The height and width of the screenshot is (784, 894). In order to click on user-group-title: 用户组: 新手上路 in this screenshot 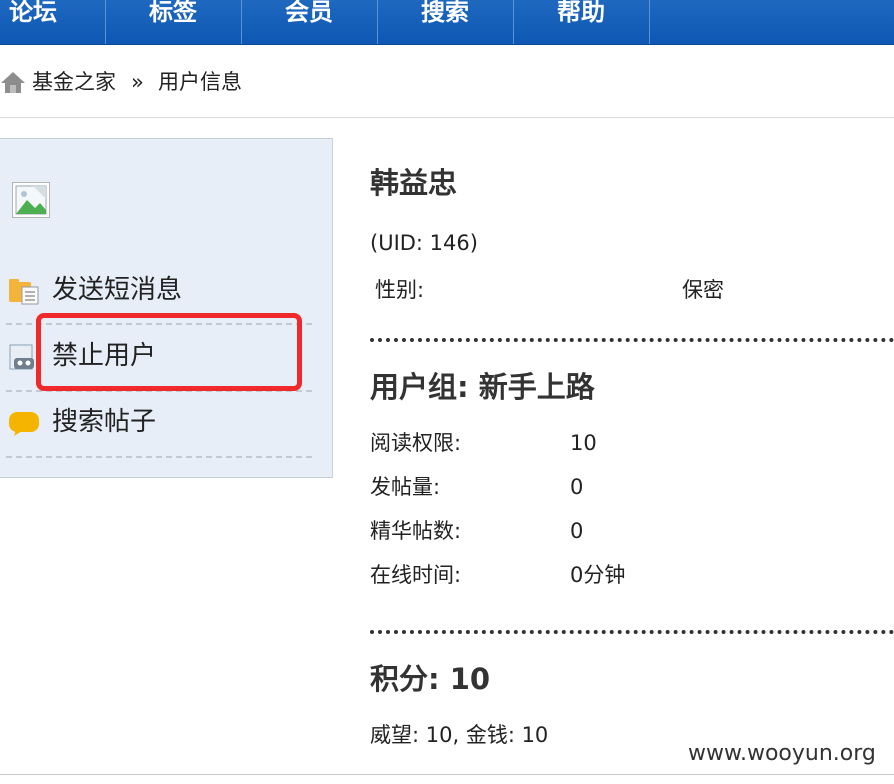, I will do `click(482, 387)`.